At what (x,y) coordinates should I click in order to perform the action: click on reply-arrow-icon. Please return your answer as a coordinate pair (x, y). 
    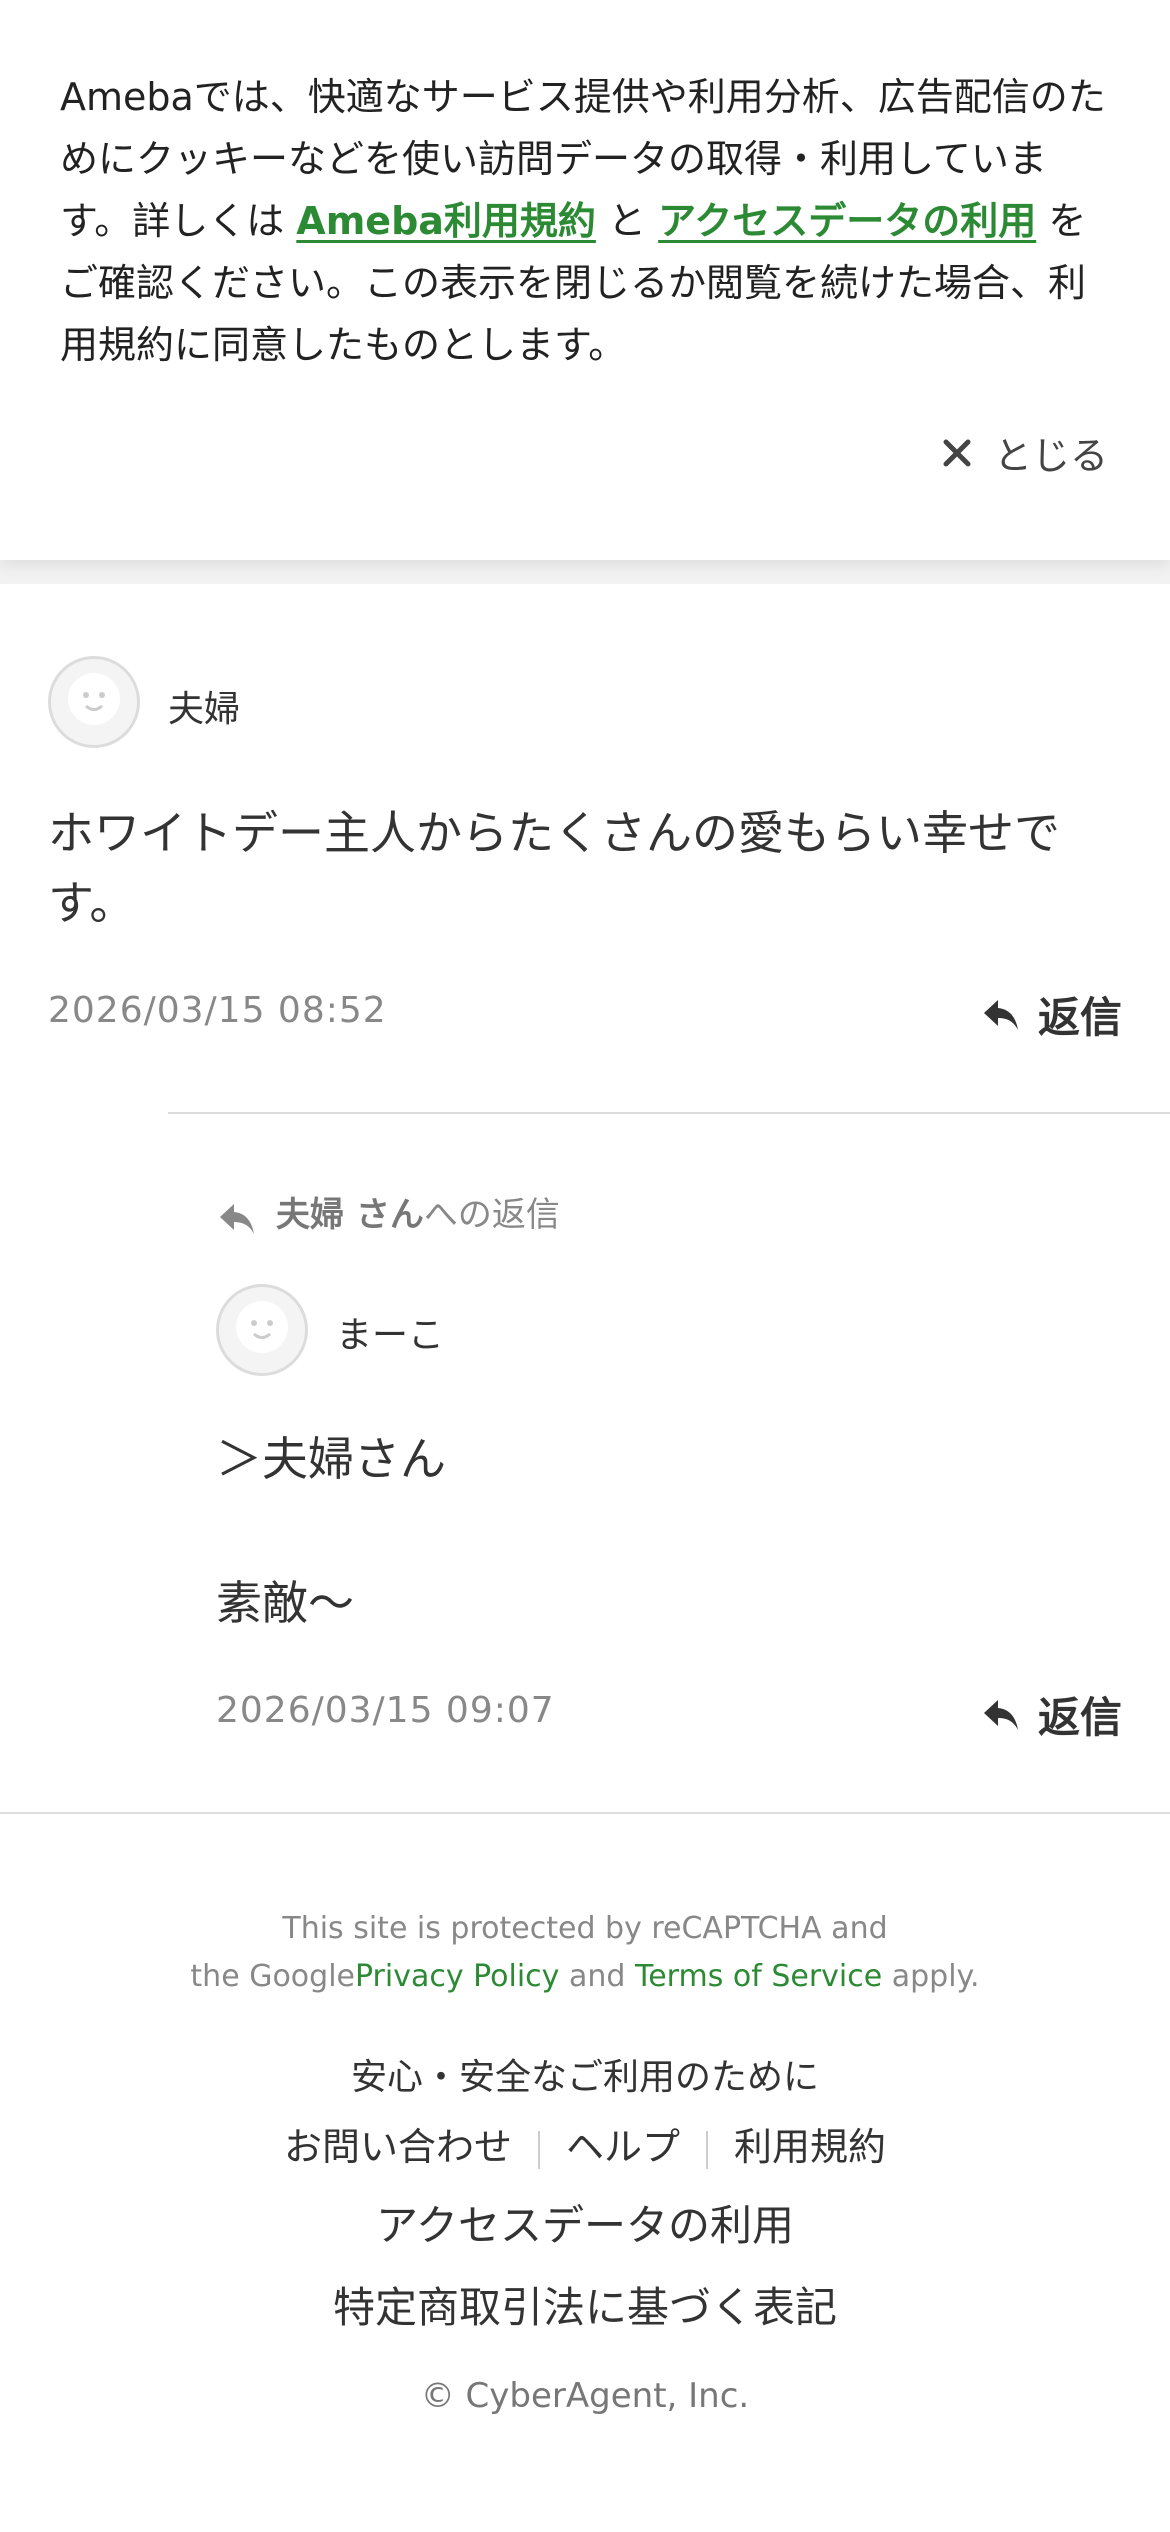
    Looking at the image, I should click on (237, 1219).